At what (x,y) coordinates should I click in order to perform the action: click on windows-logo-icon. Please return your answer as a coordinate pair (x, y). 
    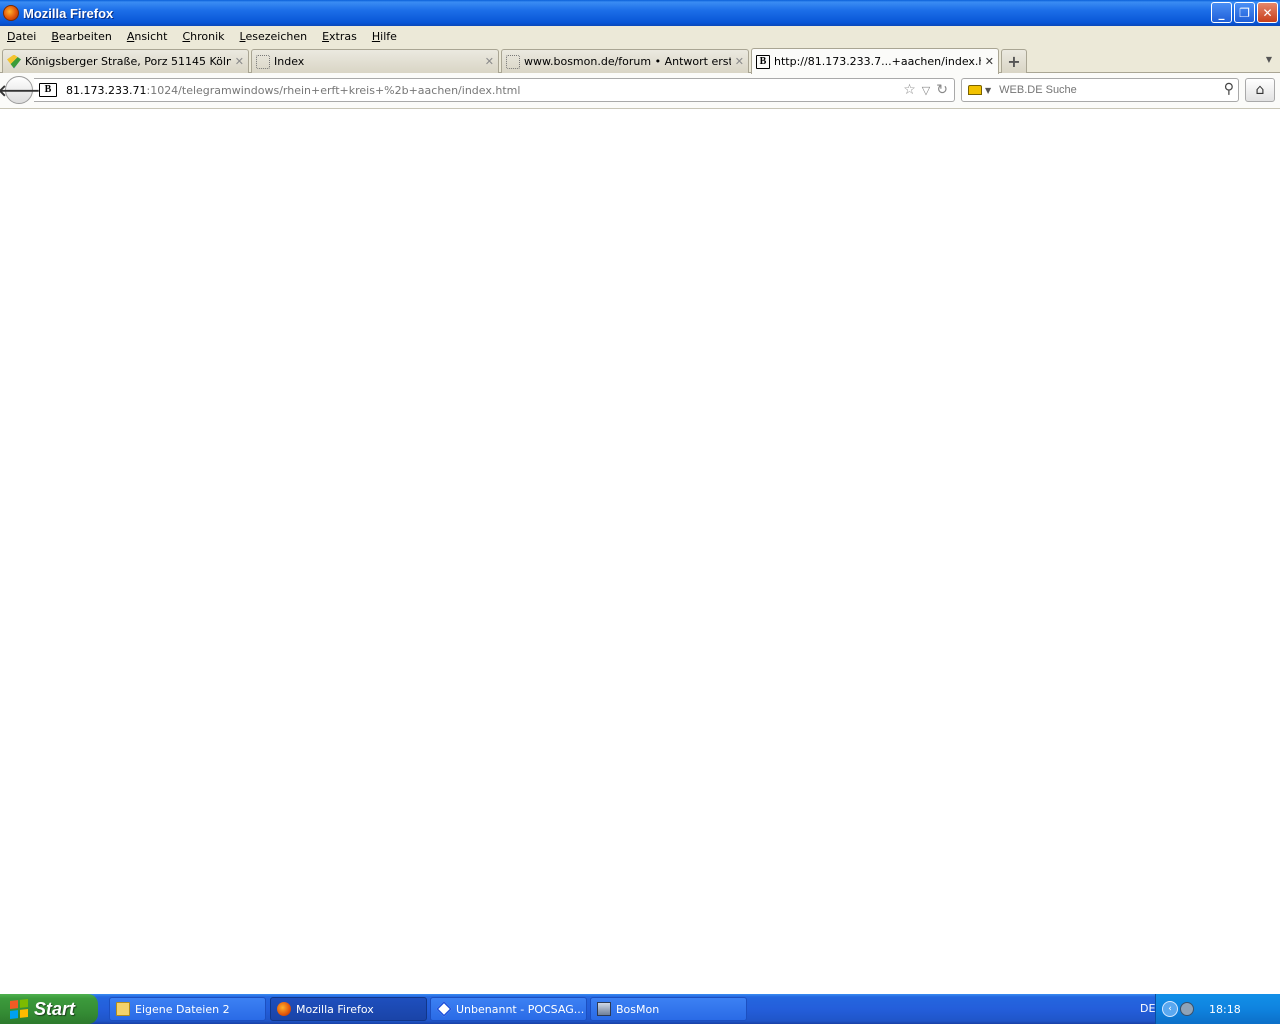
    Looking at the image, I should click on (19, 1009).